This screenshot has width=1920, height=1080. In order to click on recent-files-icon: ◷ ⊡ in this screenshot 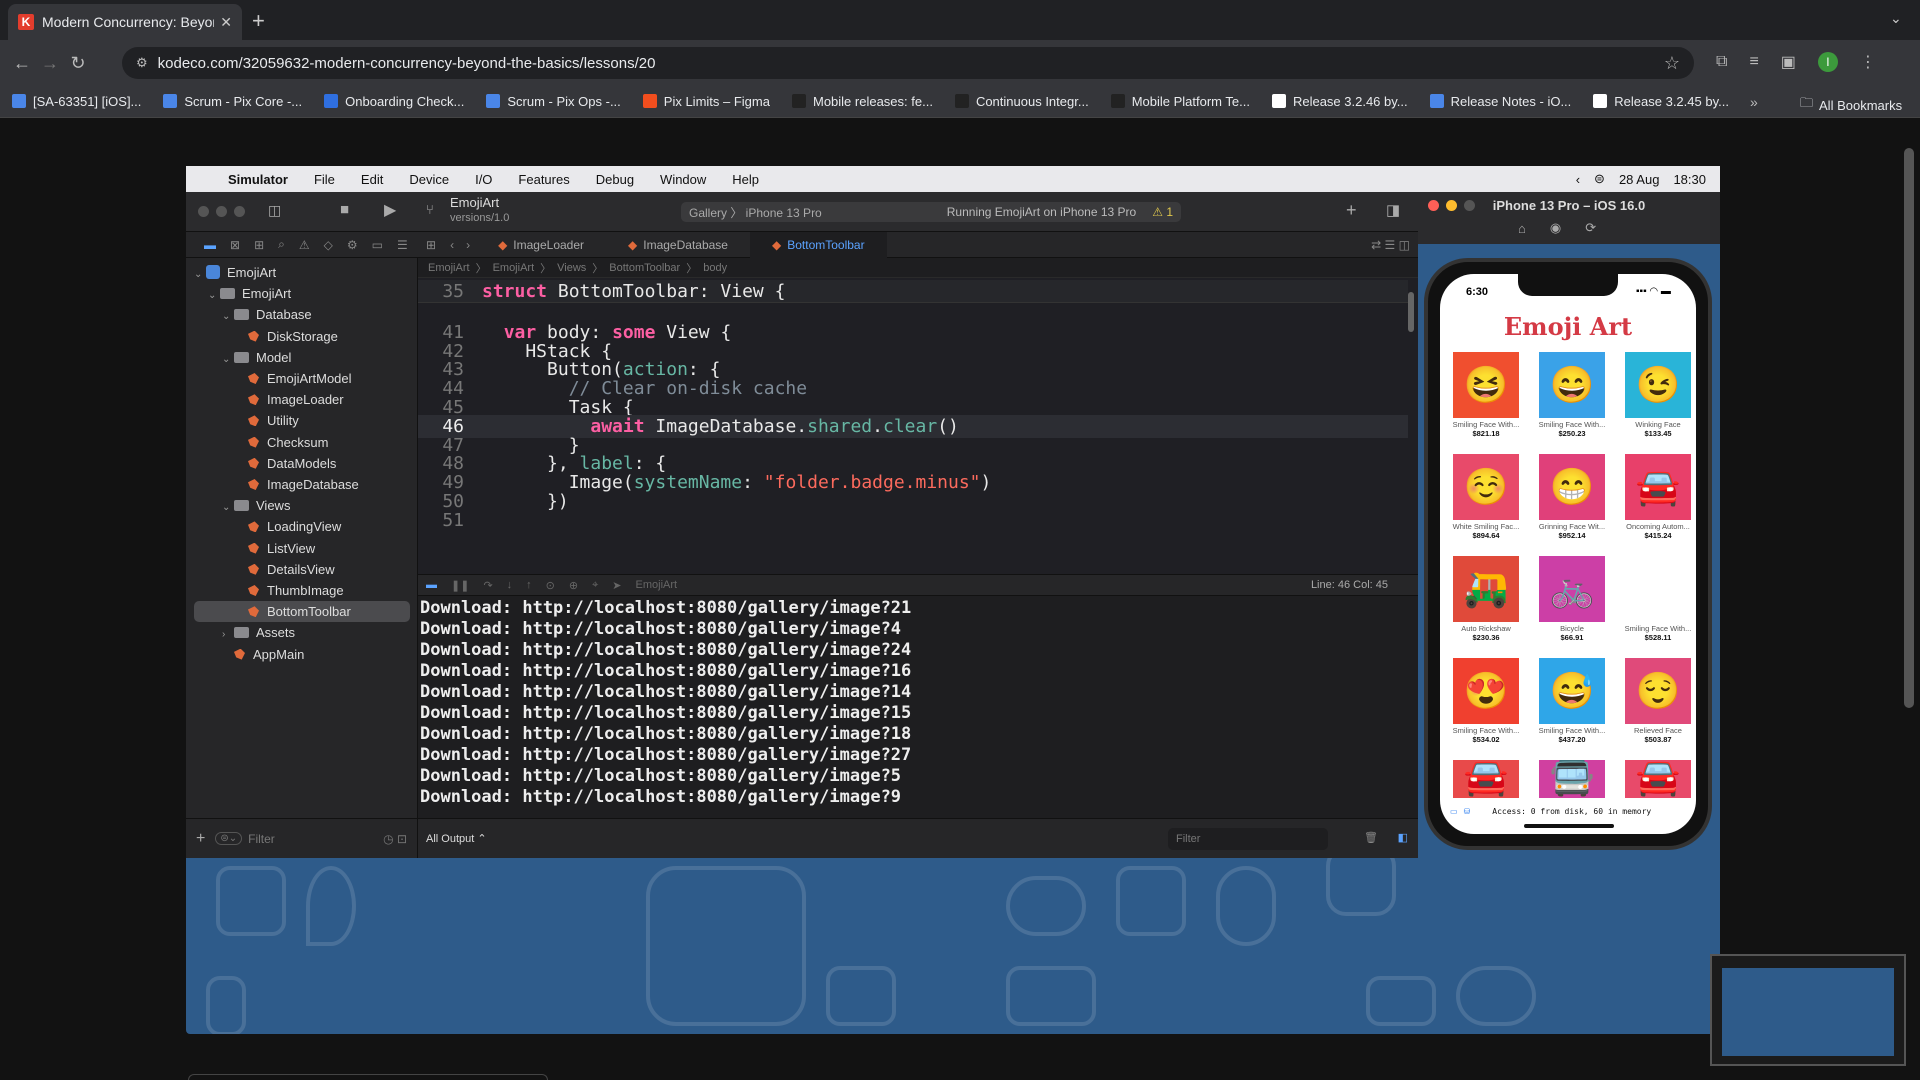, I will do `click(395, 839)`.